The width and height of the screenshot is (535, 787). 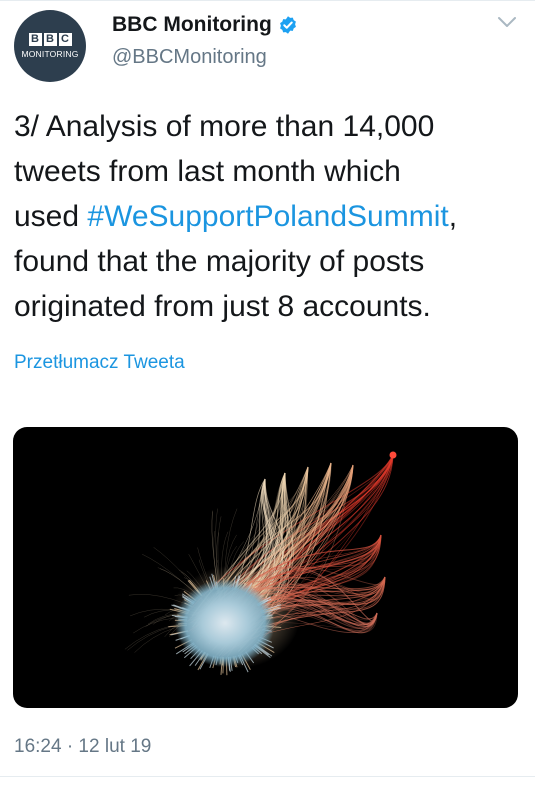 I want to click on handle: @BBCMonitoring, so click(x=189, y=57).